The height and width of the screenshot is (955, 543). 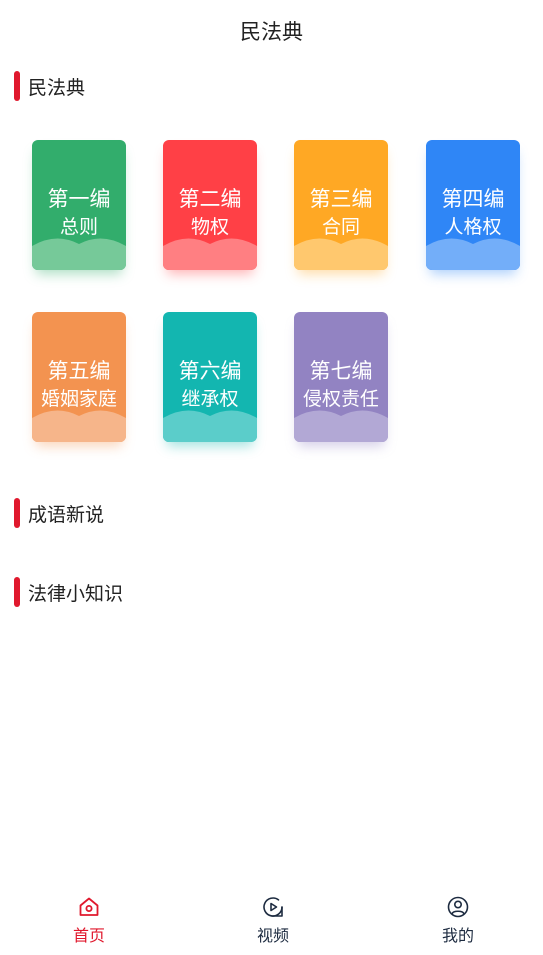 I want to click on page-title: 民法典, so click(x=271, y=32).